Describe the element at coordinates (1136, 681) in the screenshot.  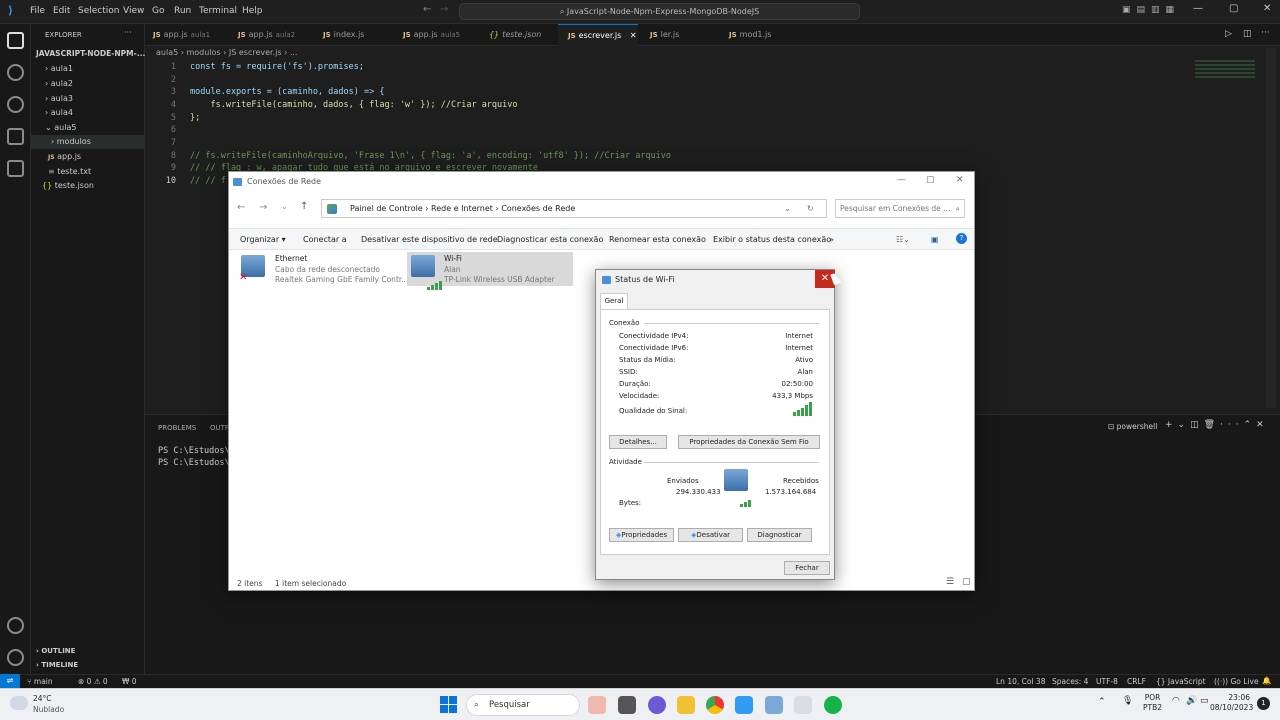
I see `eol-status: CRLF` at that location.